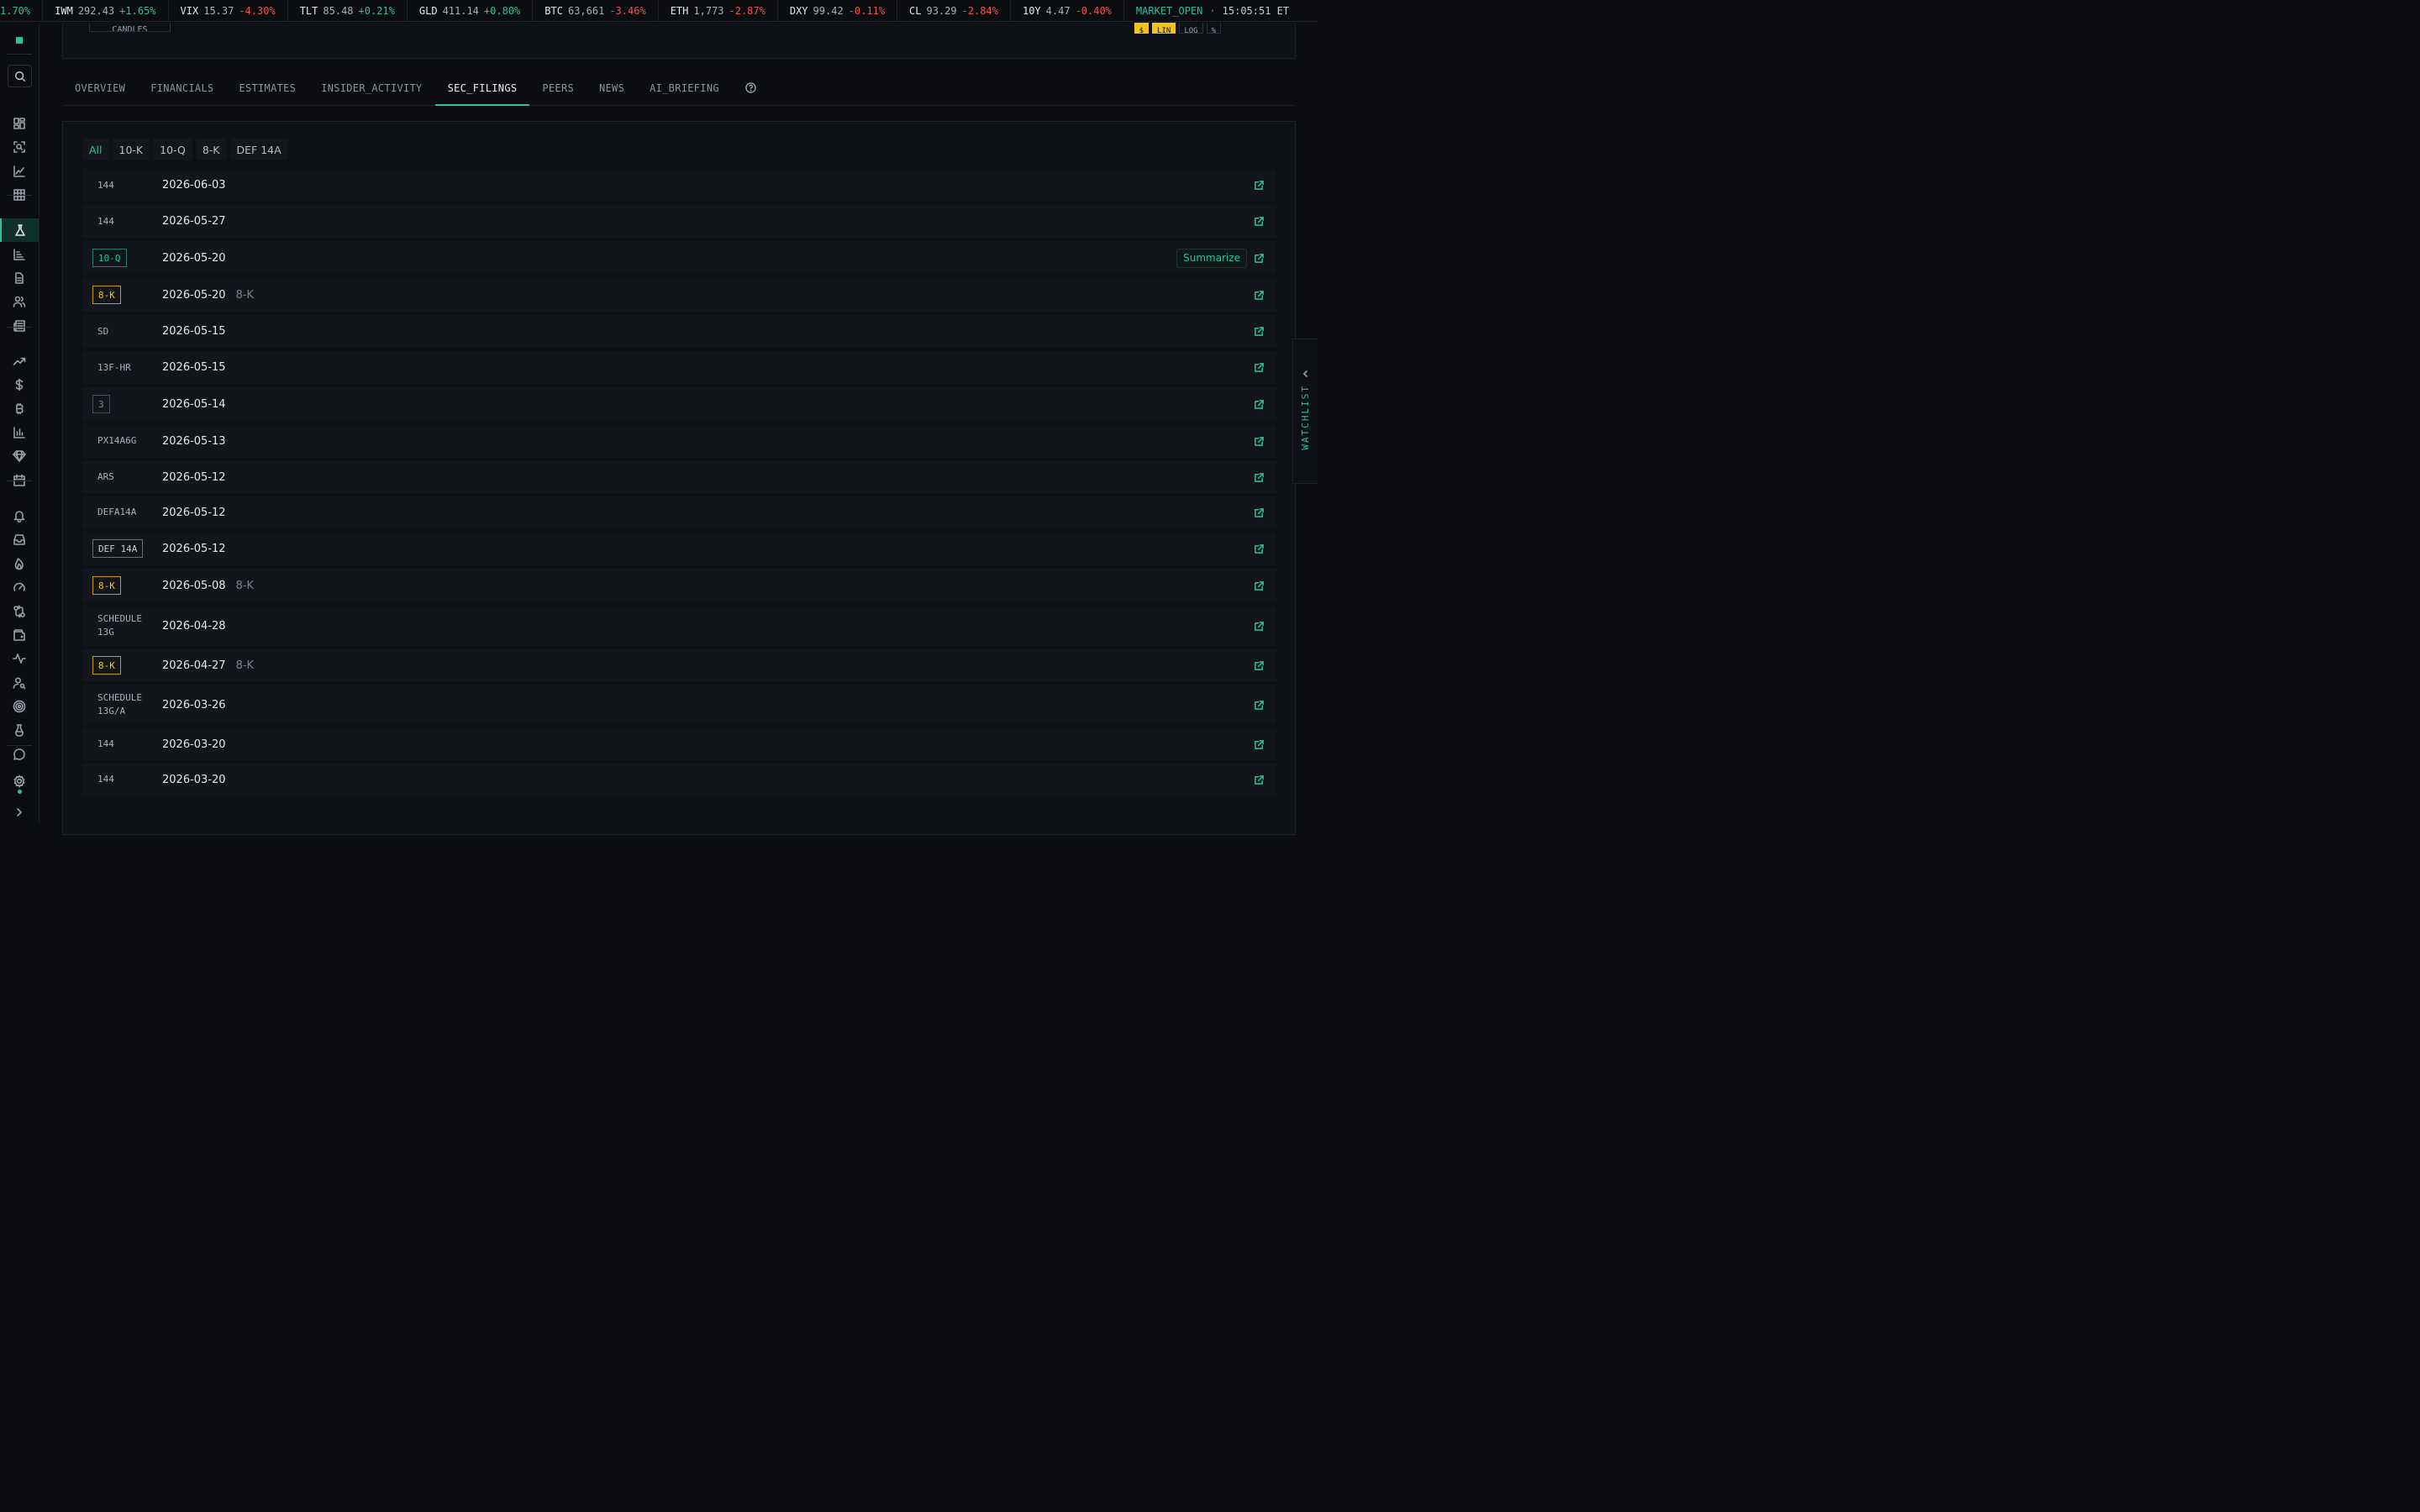  What do you see at coordinates (679, 548) in the screenshot?
I see `filing-row: DEF 14A 2026-05-12` at bounding box center [679, 548].